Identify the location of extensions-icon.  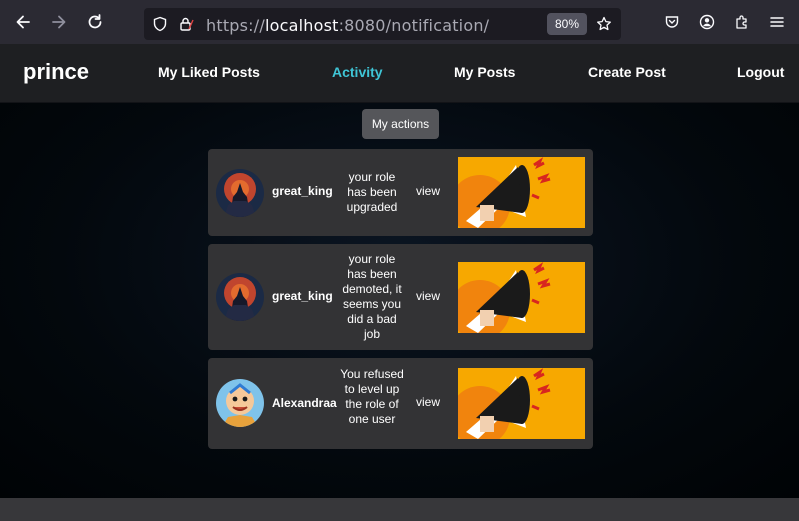
(742, 22).